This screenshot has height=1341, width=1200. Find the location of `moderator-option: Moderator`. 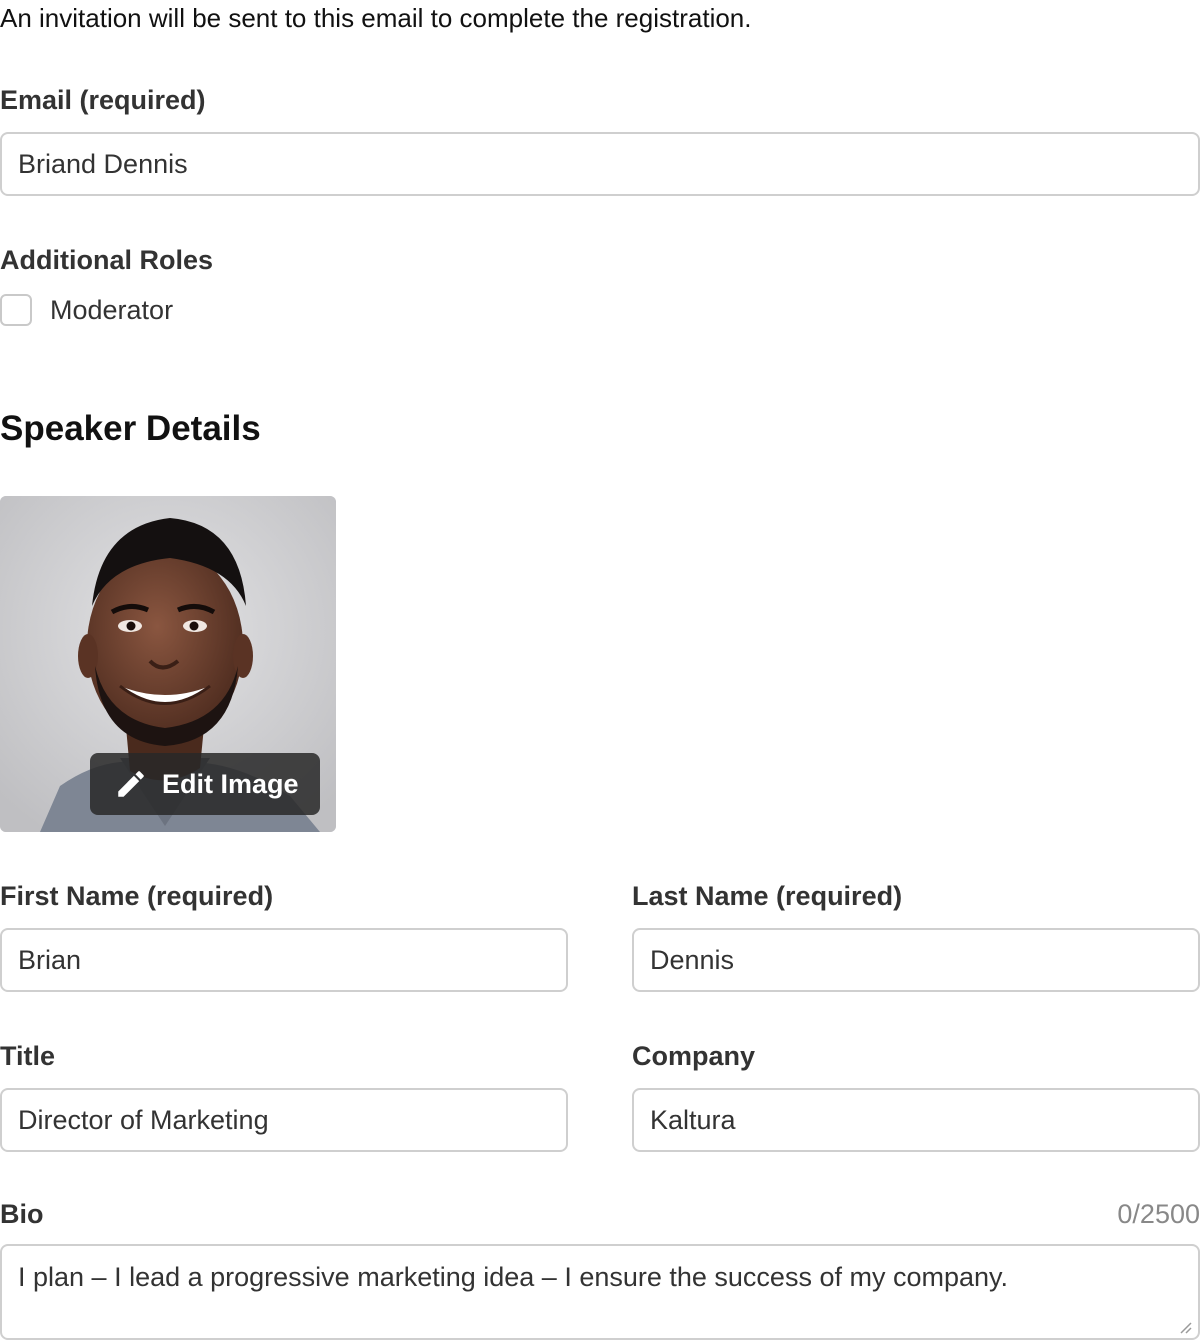

moderator-option: Moderator is located at coordinates (86, 310).